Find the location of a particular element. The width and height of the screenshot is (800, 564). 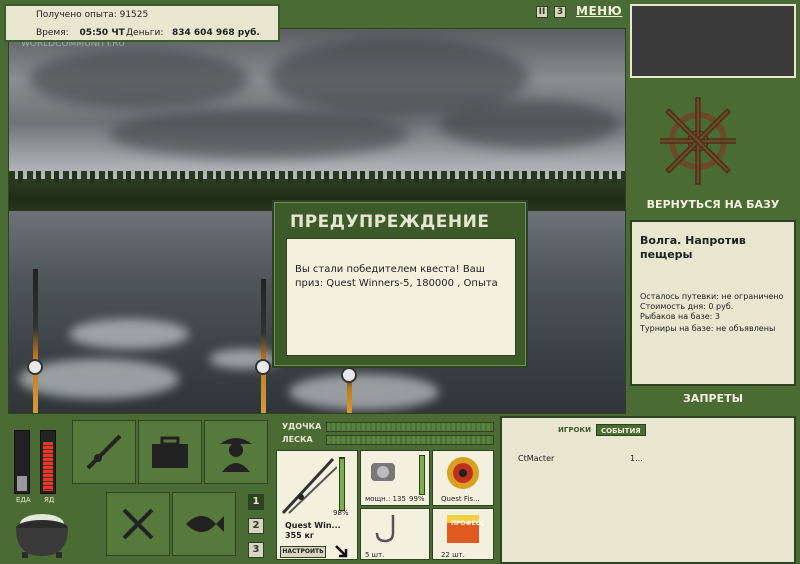

poison-gauge-fill is located at coordinates (48, 466).